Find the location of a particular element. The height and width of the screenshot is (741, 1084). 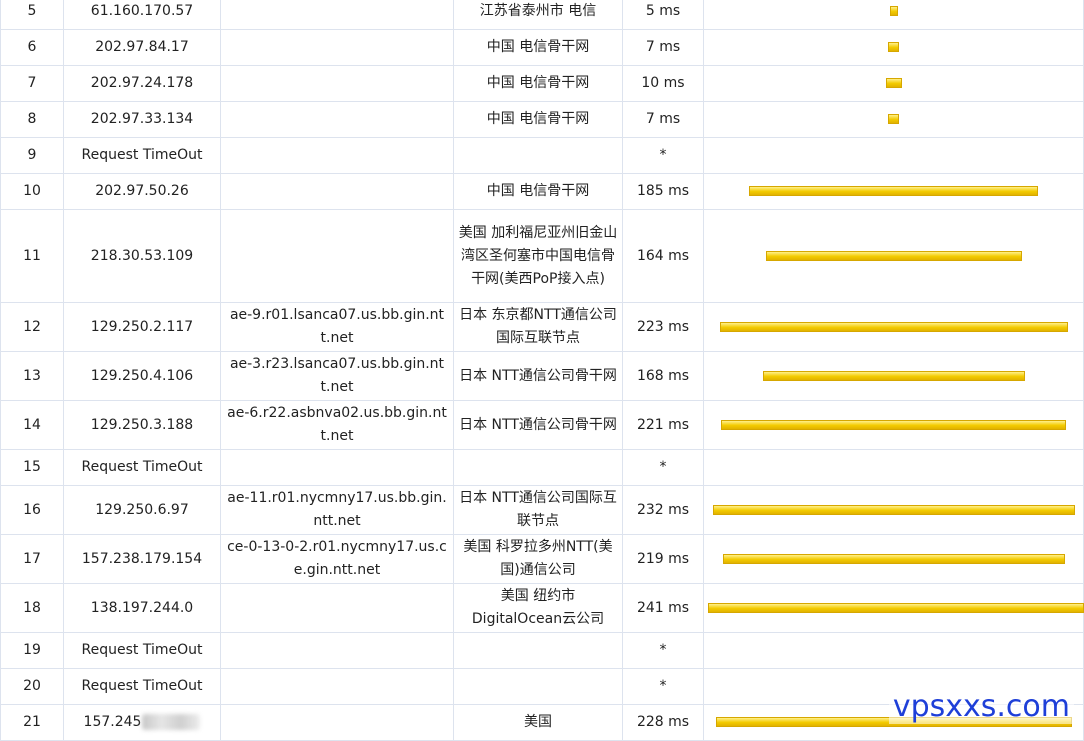

ip-address: 157.245 is located at coordinates (112, 722).